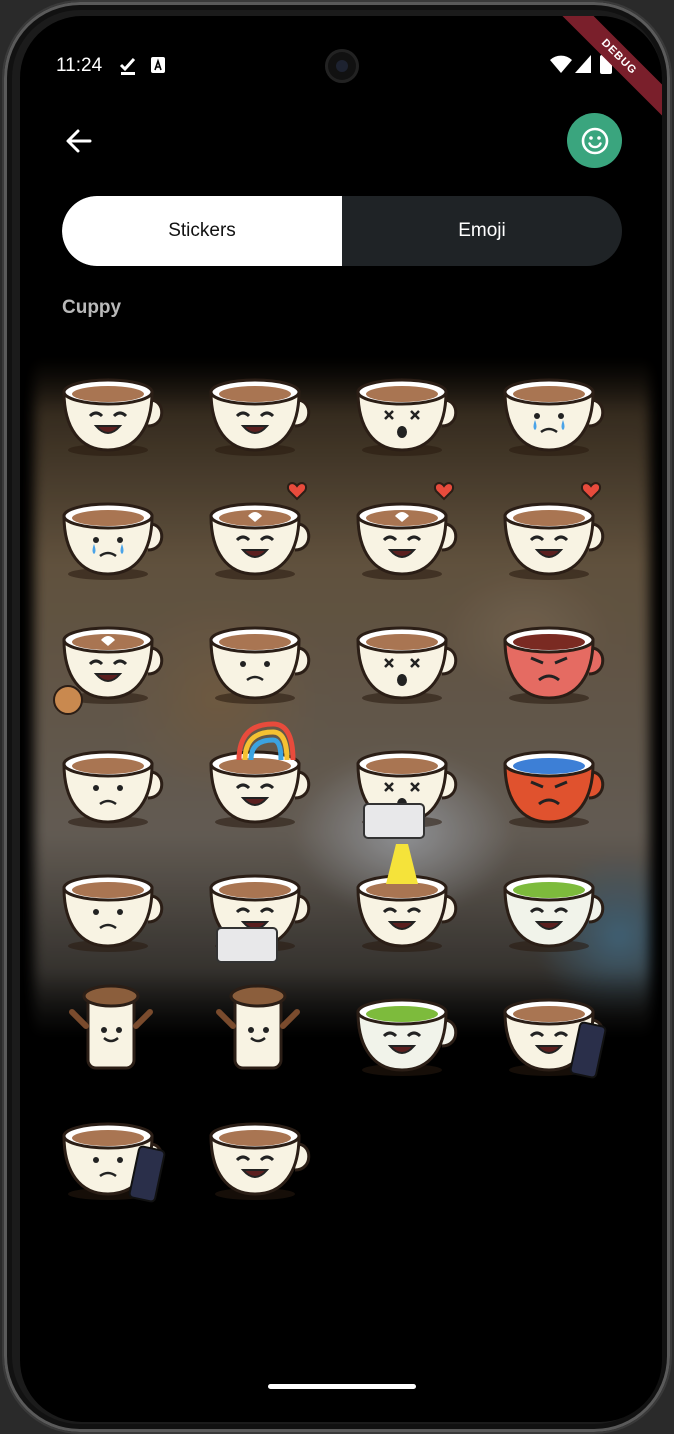 This screenshot has width=674, height=1434. I want to click on sticker-cup-angry-red, so click(552, 661).